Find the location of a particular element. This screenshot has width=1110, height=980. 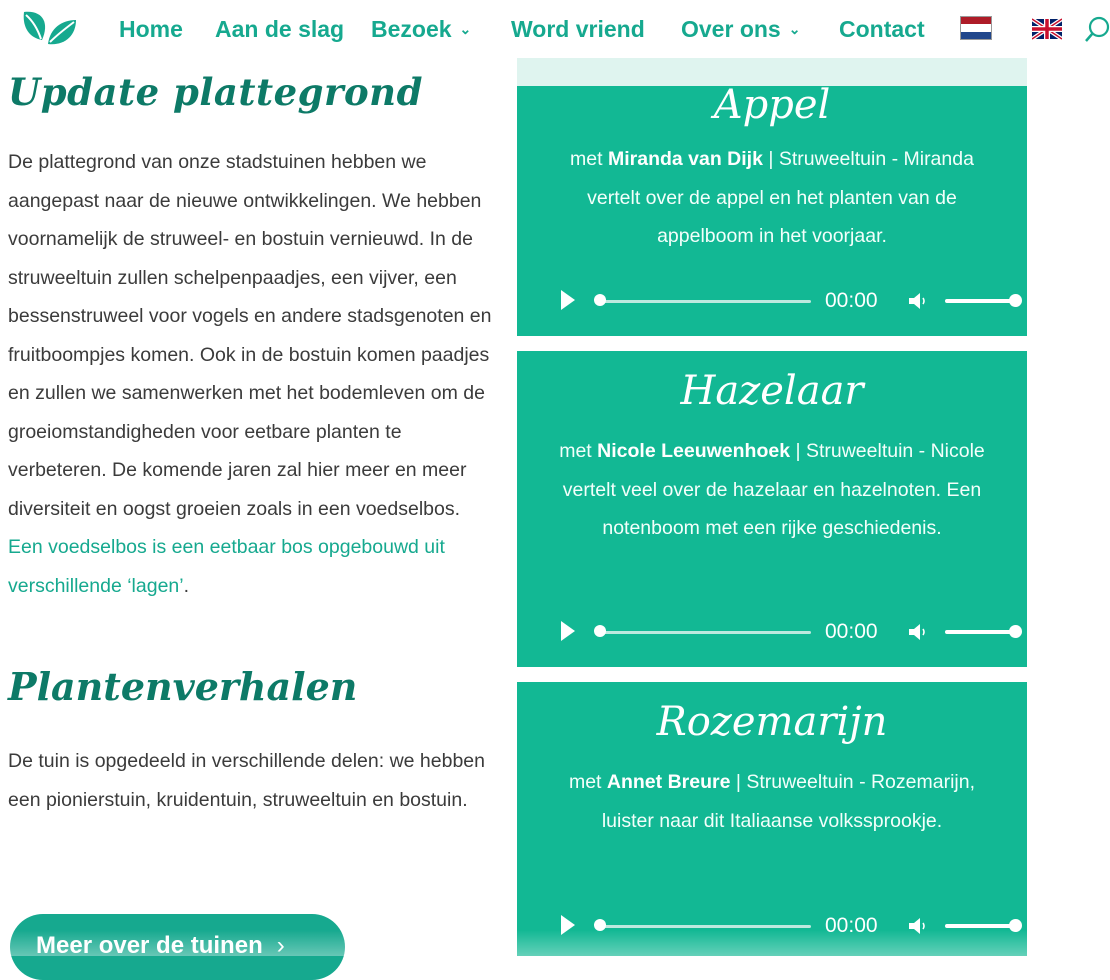

card-person: Annet Breure is located at coordinates (668, 782).